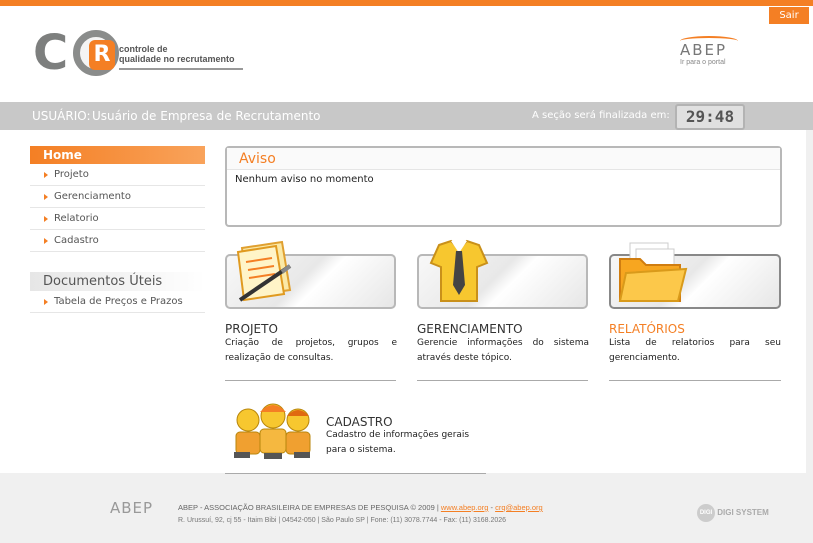  Describe the element at coordinates (653, 272) in the screenshot. I see `folder-icon` at that location.